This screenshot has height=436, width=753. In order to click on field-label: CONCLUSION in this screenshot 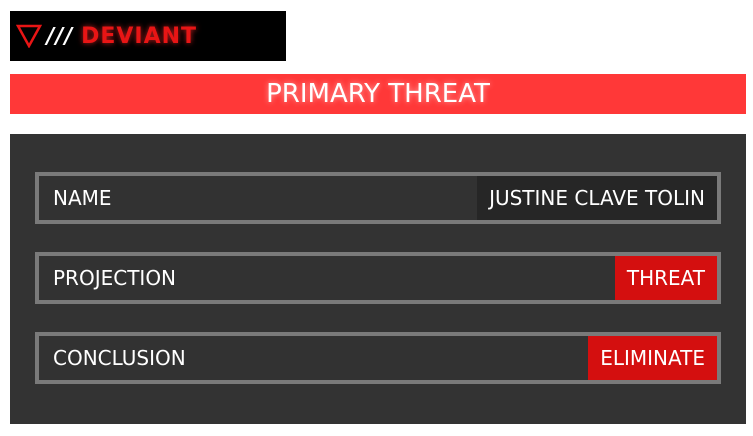, I will do `click(119, 358)`.